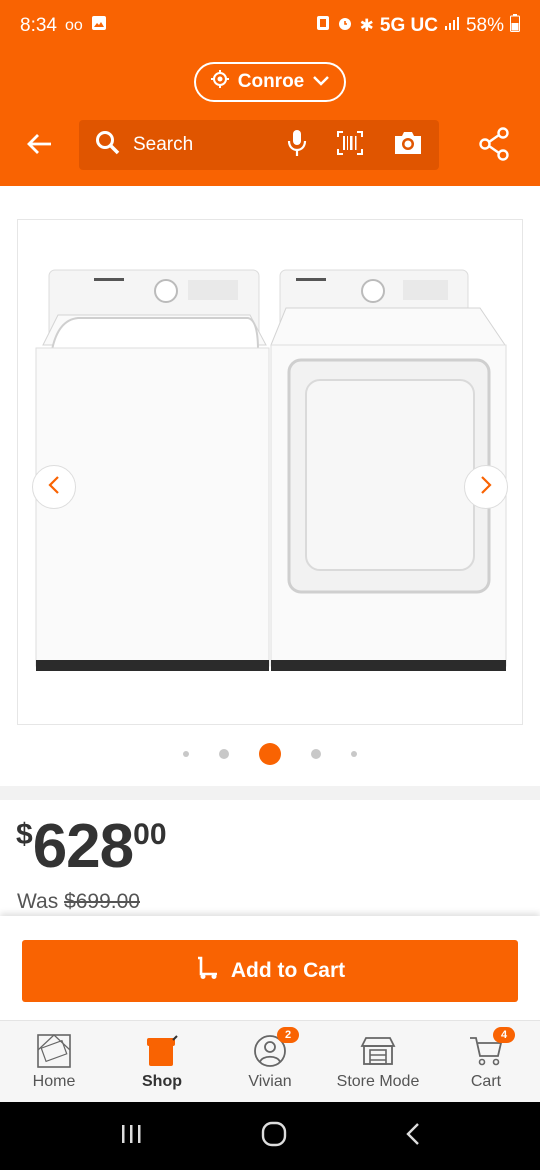 The height and width of the screenshot is (1170, 540). I want to click on add-to-cart-label: Add to Cart, so click(288, 970).